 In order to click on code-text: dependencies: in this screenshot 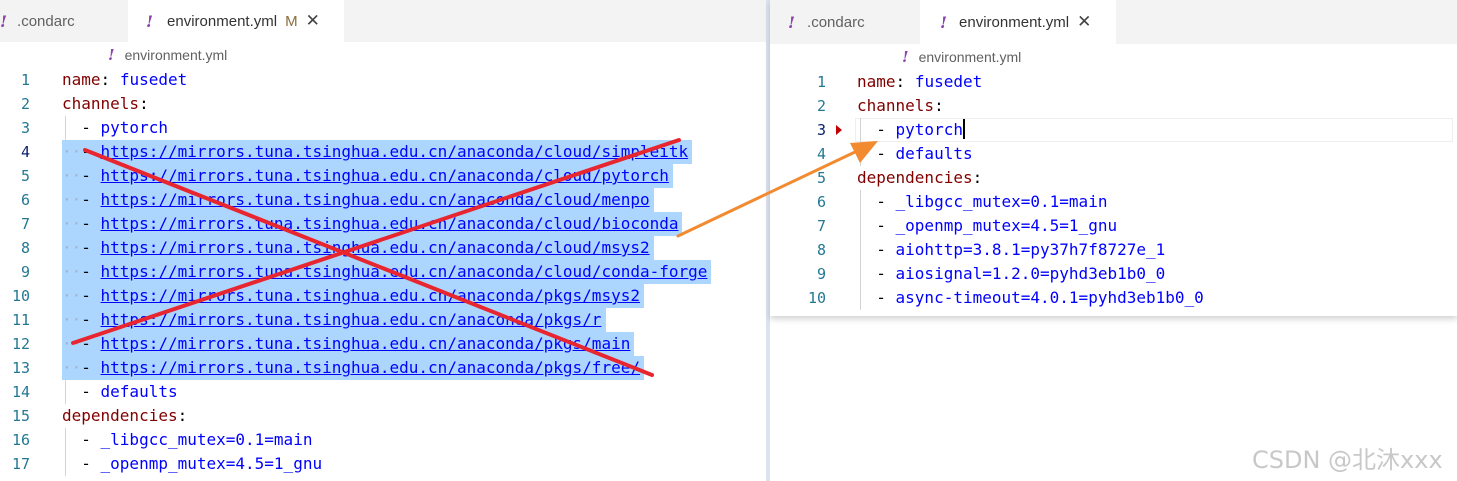, I will do `click(919, 178)`.